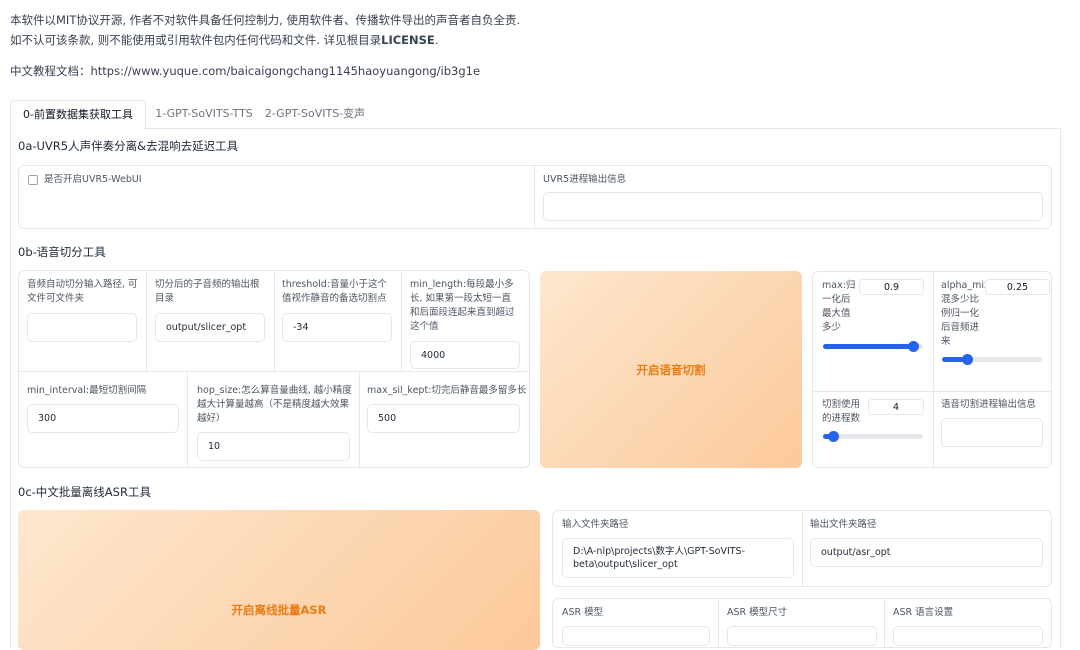 This screenshot has width=1080, height=650. I want to click on asr-language-select, so click(968, 636).